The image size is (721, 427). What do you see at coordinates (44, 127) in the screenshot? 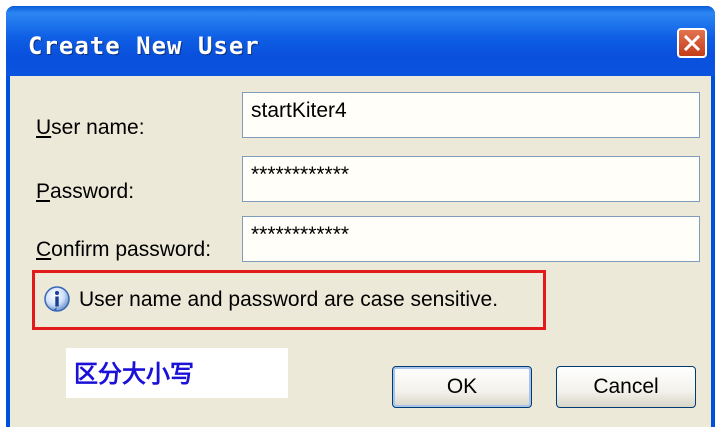
I see `username-label-mnemonic: U` at bounding box center [44, 127].